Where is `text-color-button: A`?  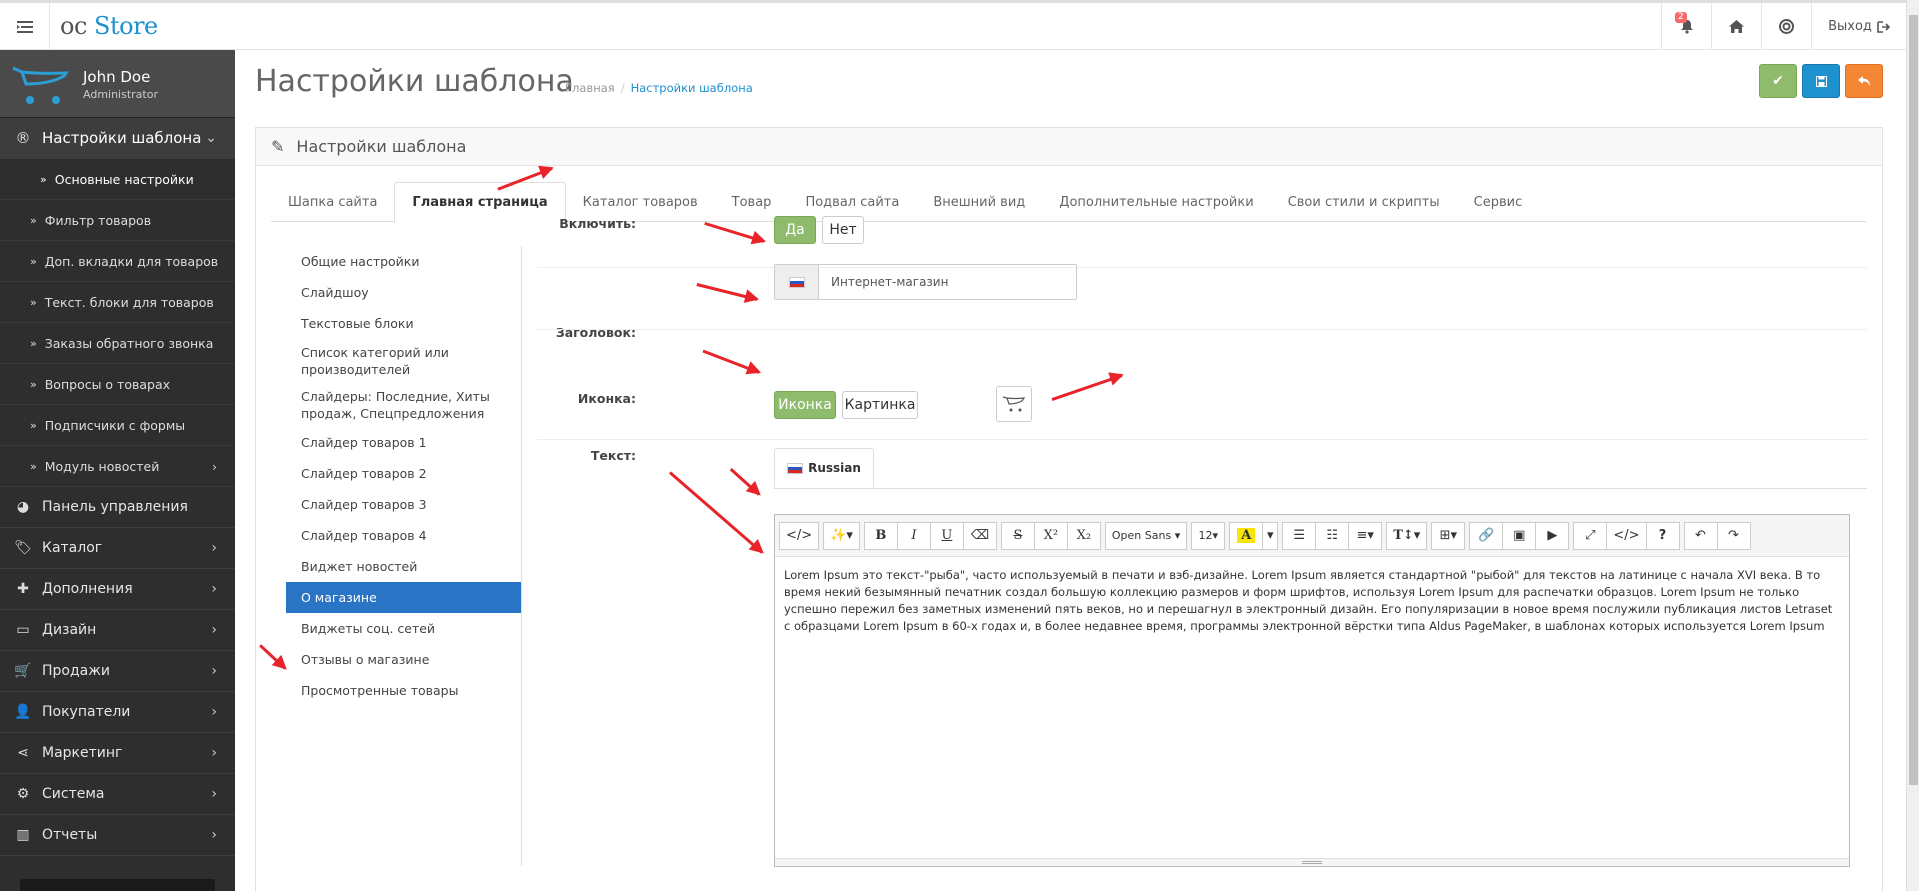 text-color-button: A is located at coordinates (1246, 535).